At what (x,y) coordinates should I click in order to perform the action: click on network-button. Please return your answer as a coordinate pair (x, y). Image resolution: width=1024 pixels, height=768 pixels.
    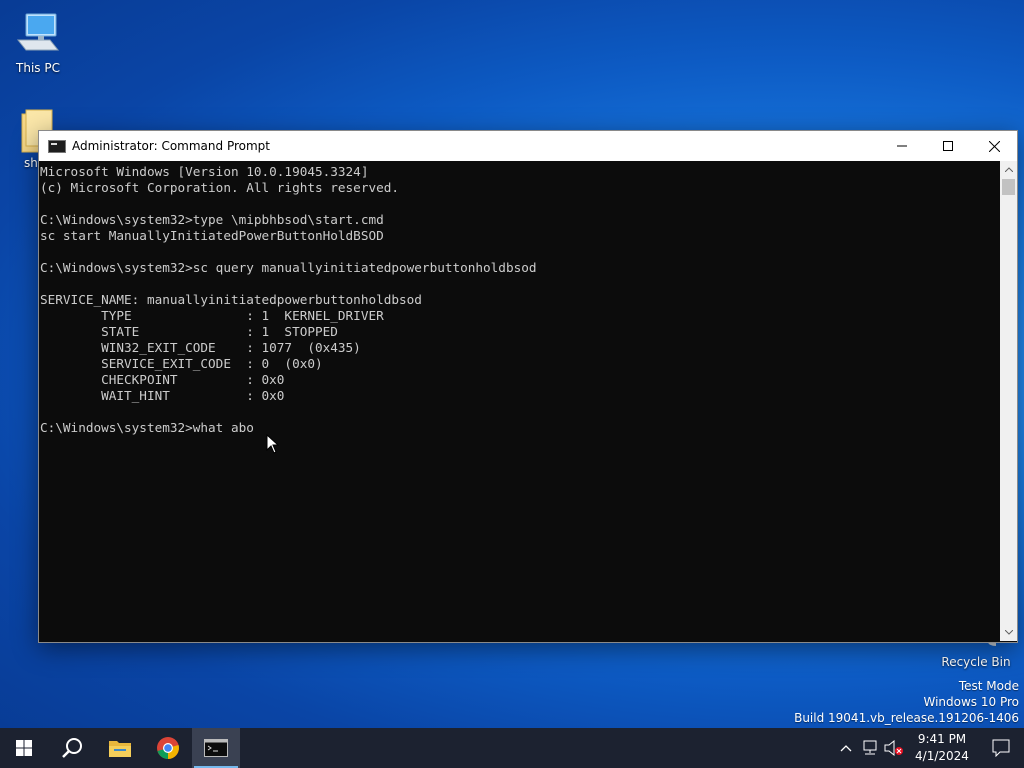
    Looking at the image, I should click on (870, 748).